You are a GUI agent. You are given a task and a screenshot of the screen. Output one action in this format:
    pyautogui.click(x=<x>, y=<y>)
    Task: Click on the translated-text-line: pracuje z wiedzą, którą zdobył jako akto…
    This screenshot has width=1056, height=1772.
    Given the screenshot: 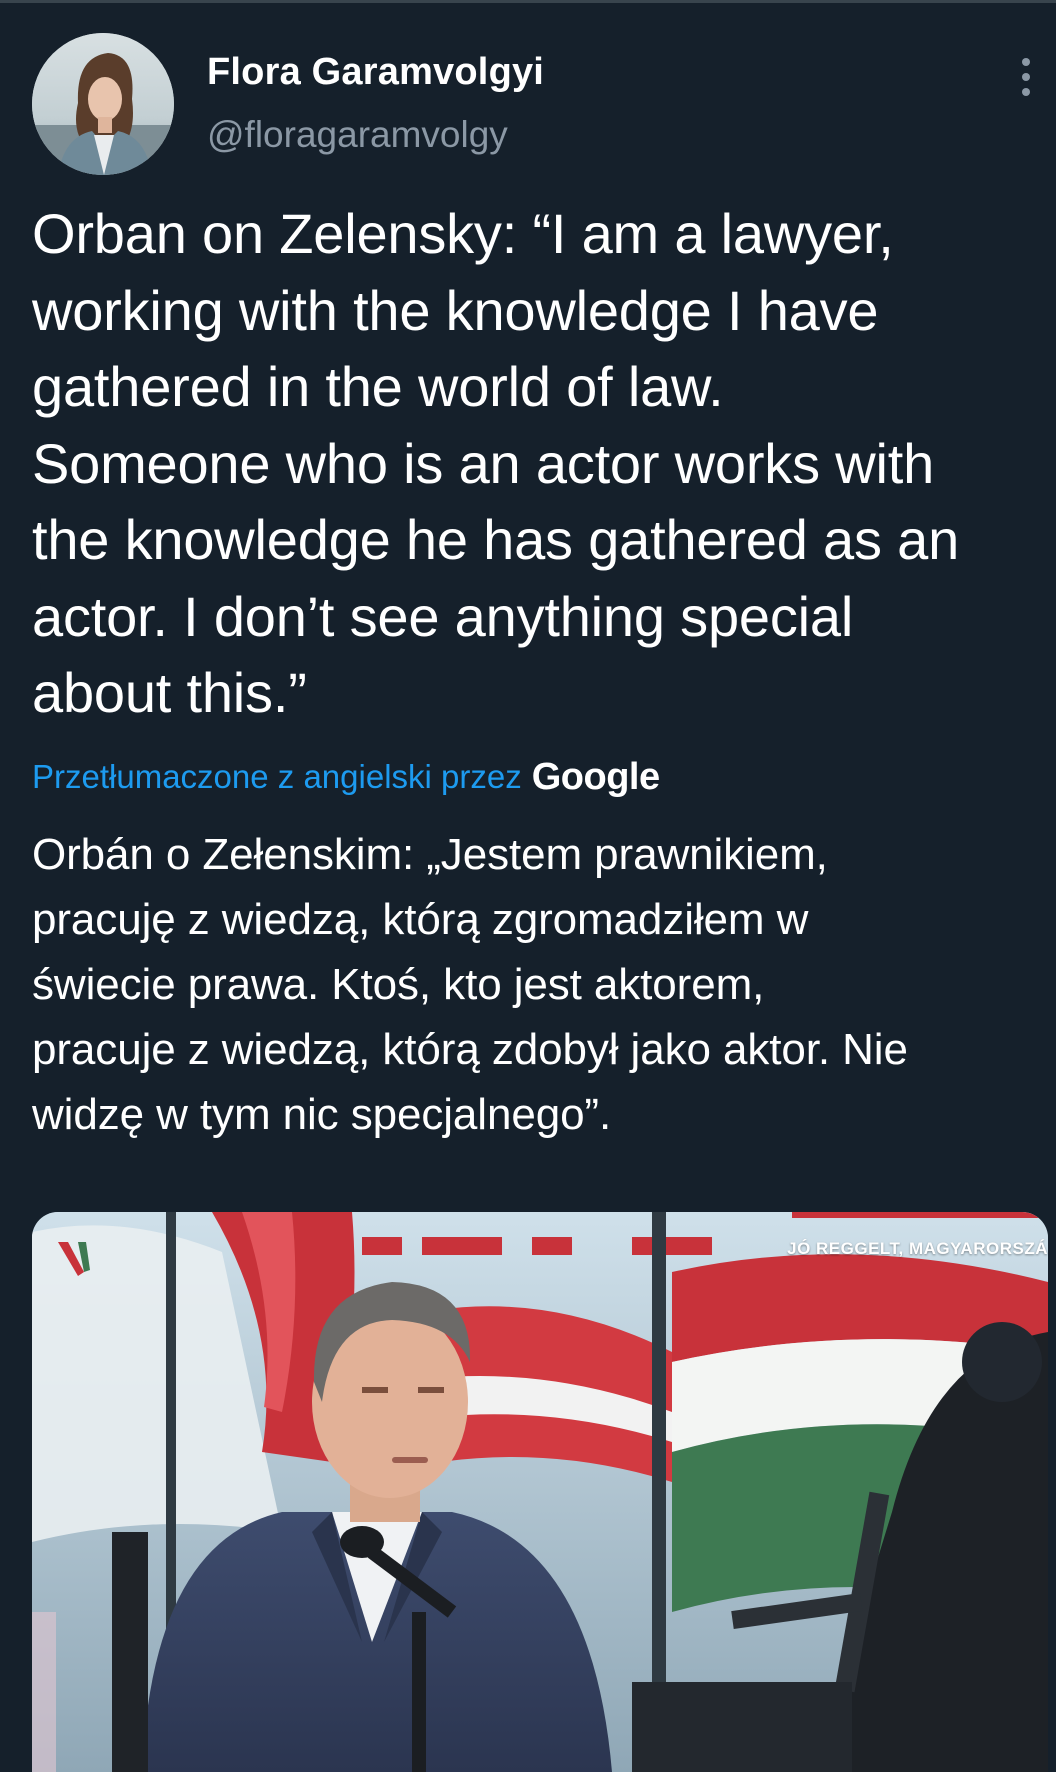 What is the action you would take?
    pyautogui.click(x=470, y=1049)
    